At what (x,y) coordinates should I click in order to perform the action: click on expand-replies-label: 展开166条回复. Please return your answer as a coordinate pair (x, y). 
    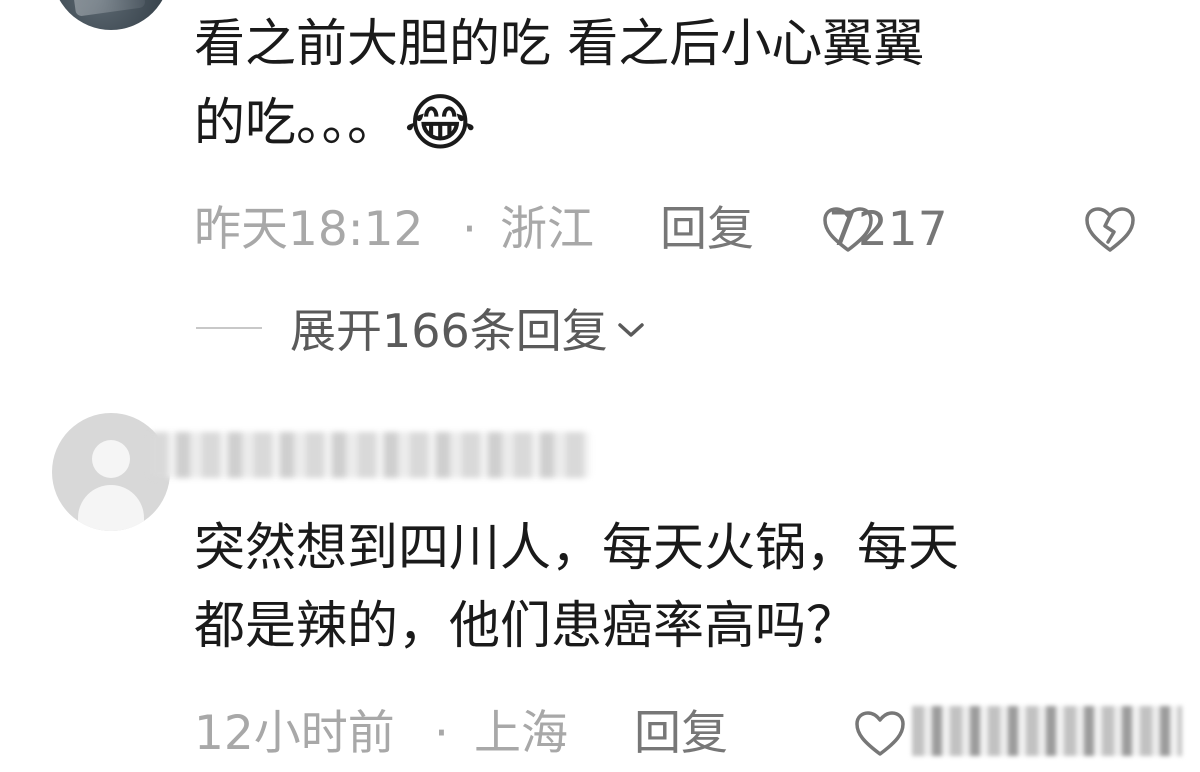
    Looking at the image, I should click on (449, 331).